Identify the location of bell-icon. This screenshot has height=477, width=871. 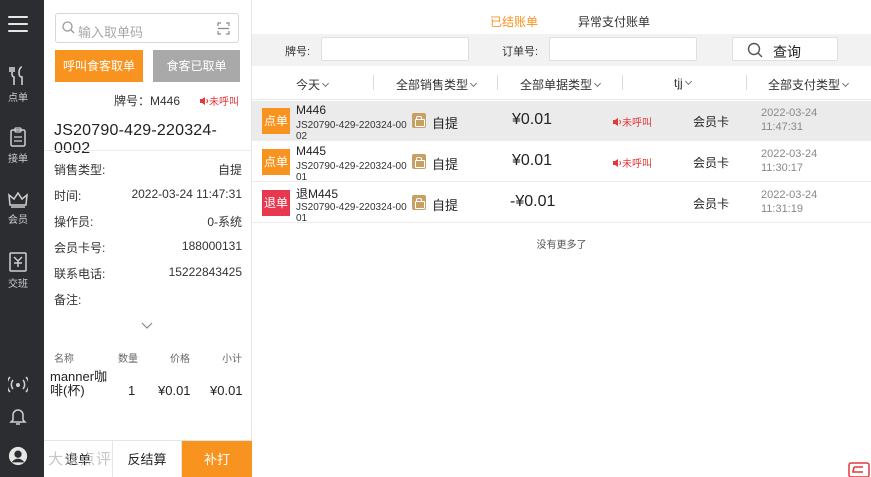
(18, 416).